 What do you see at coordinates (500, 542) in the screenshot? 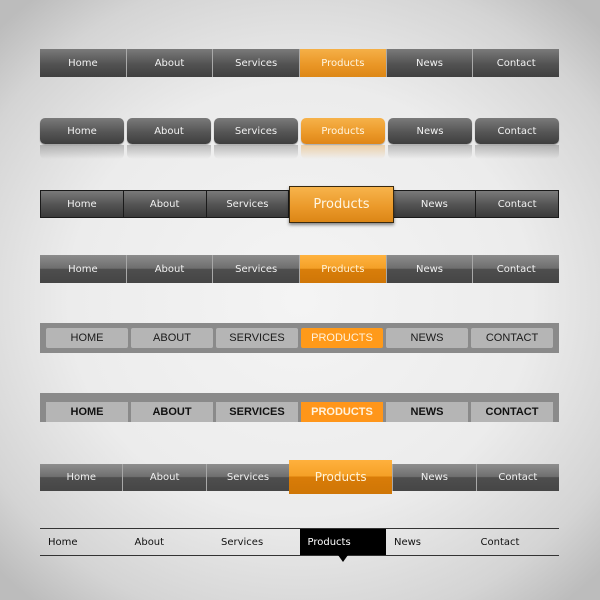
I see `nav-item-label: Contact` at bounding box center [500, 542].